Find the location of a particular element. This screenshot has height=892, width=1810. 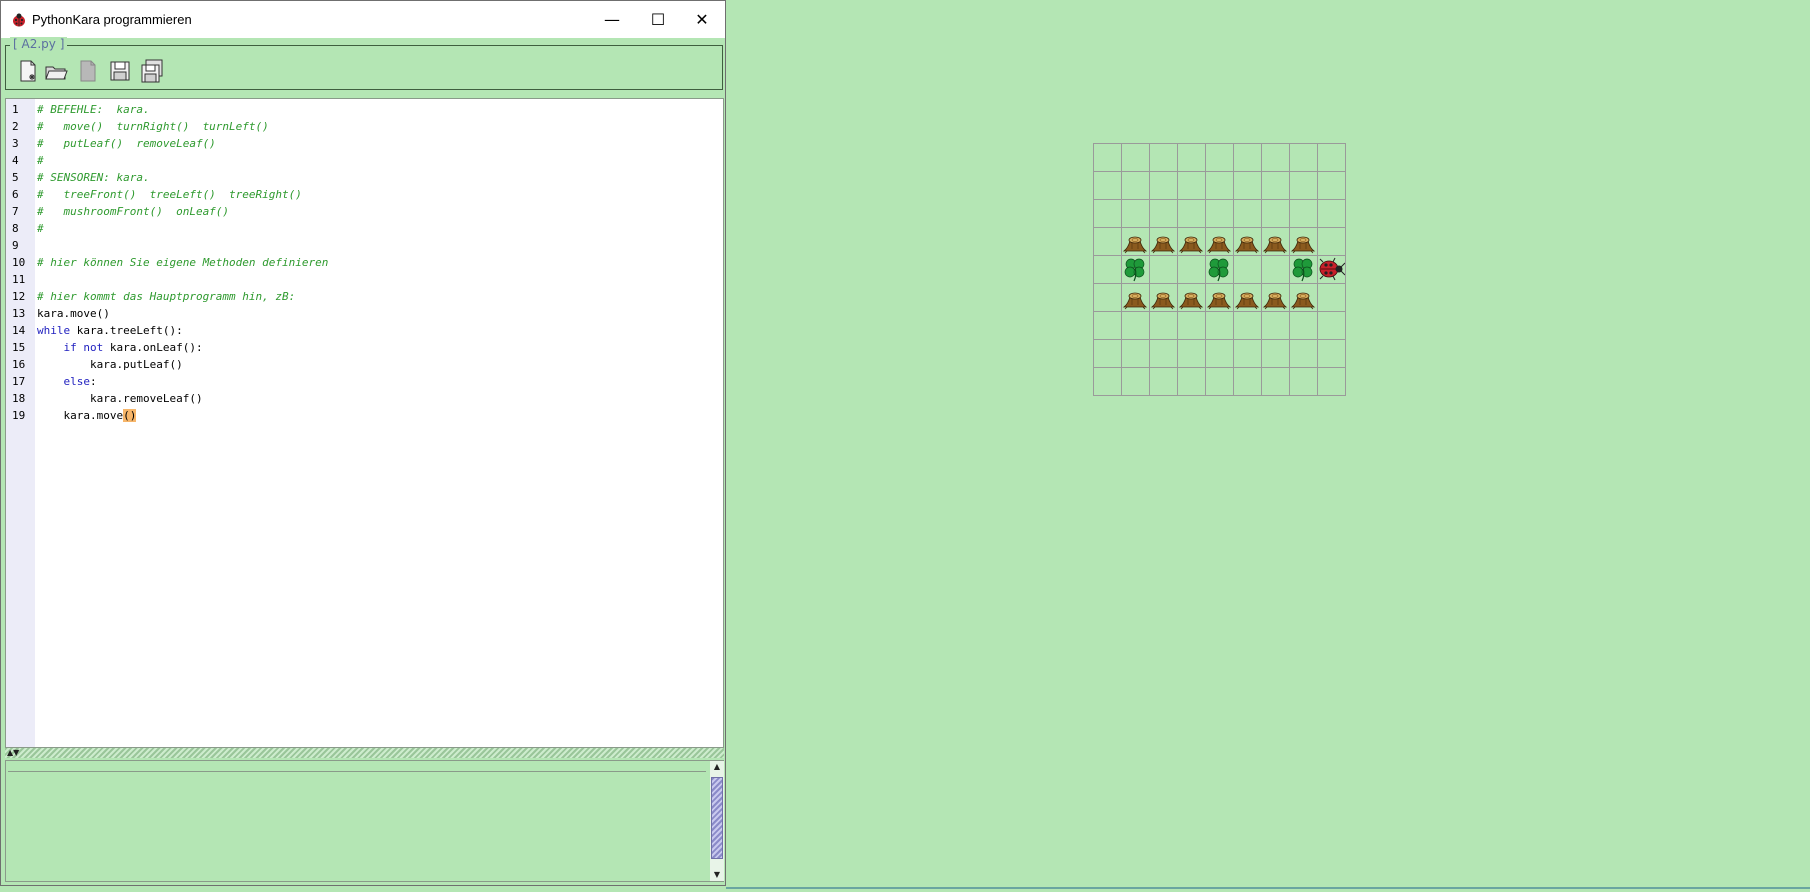

output-console: ▲ ▼ is located at coordinates (364, 821).